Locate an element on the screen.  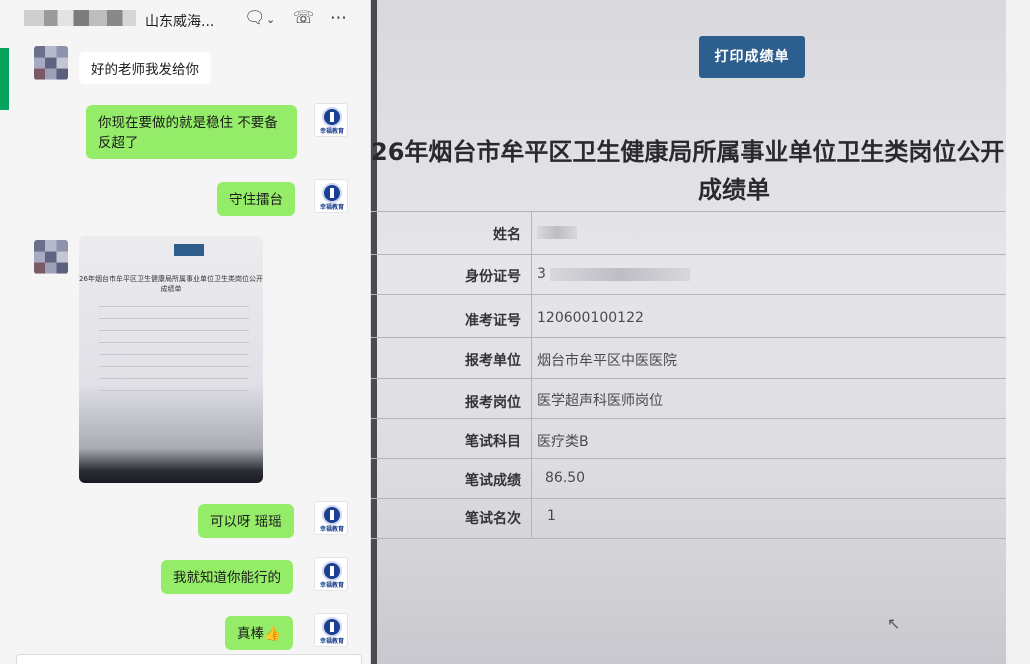
row-value-rank: 1 is located at coordinates (551, 516).